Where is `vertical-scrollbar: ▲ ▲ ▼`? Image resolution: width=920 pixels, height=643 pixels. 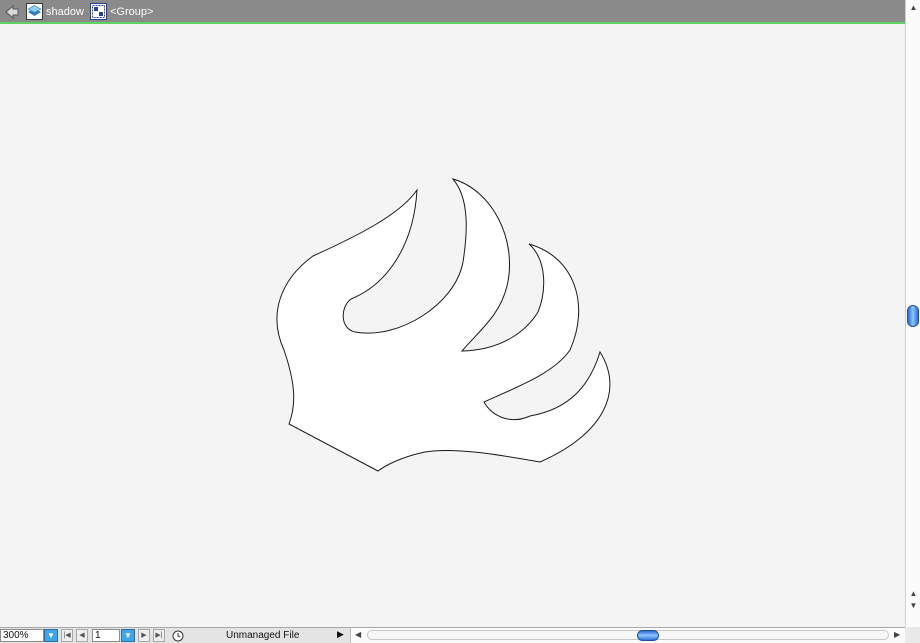 vertical-scrollbar: ▲ ▲ ▼ is located at coordinates (912, 313).